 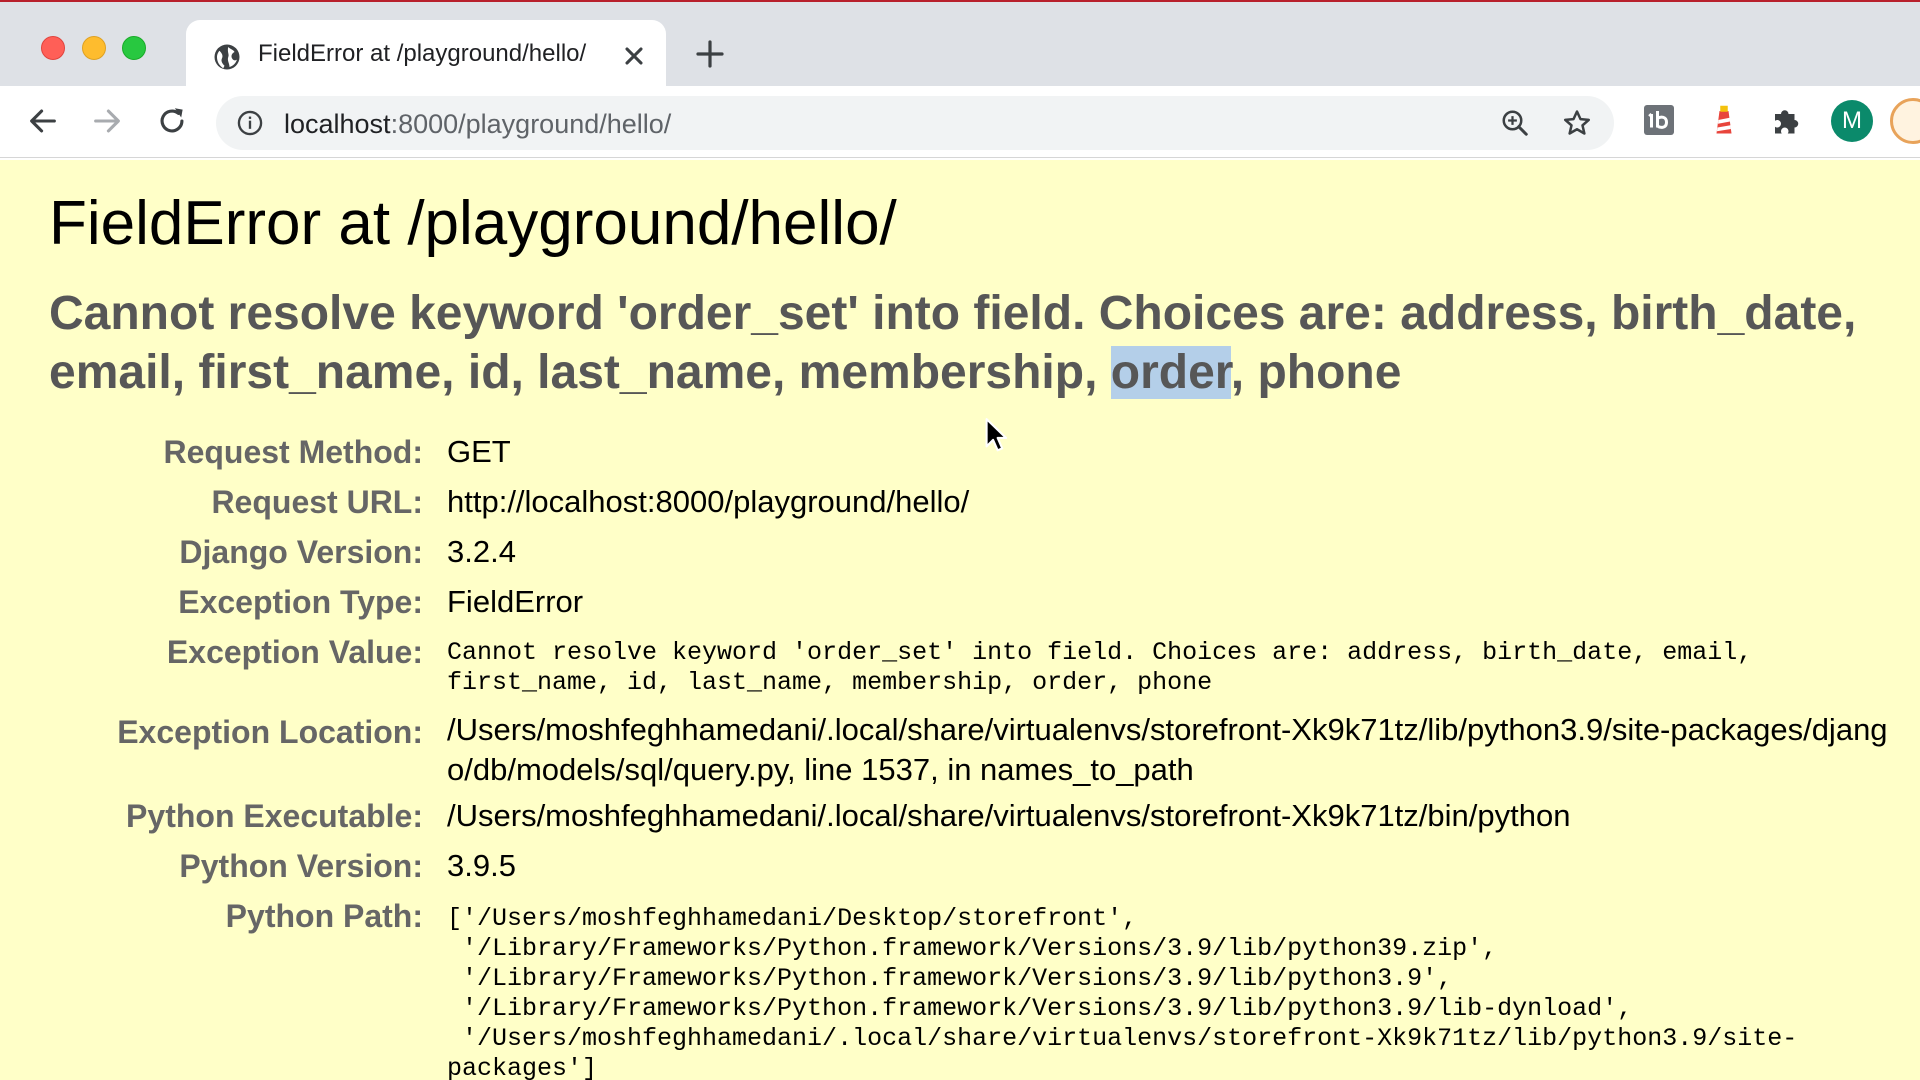 What do you see at coordinates (107, 121) in the screenshot?
I see `forward-icon` at bounding box center [107, 121].